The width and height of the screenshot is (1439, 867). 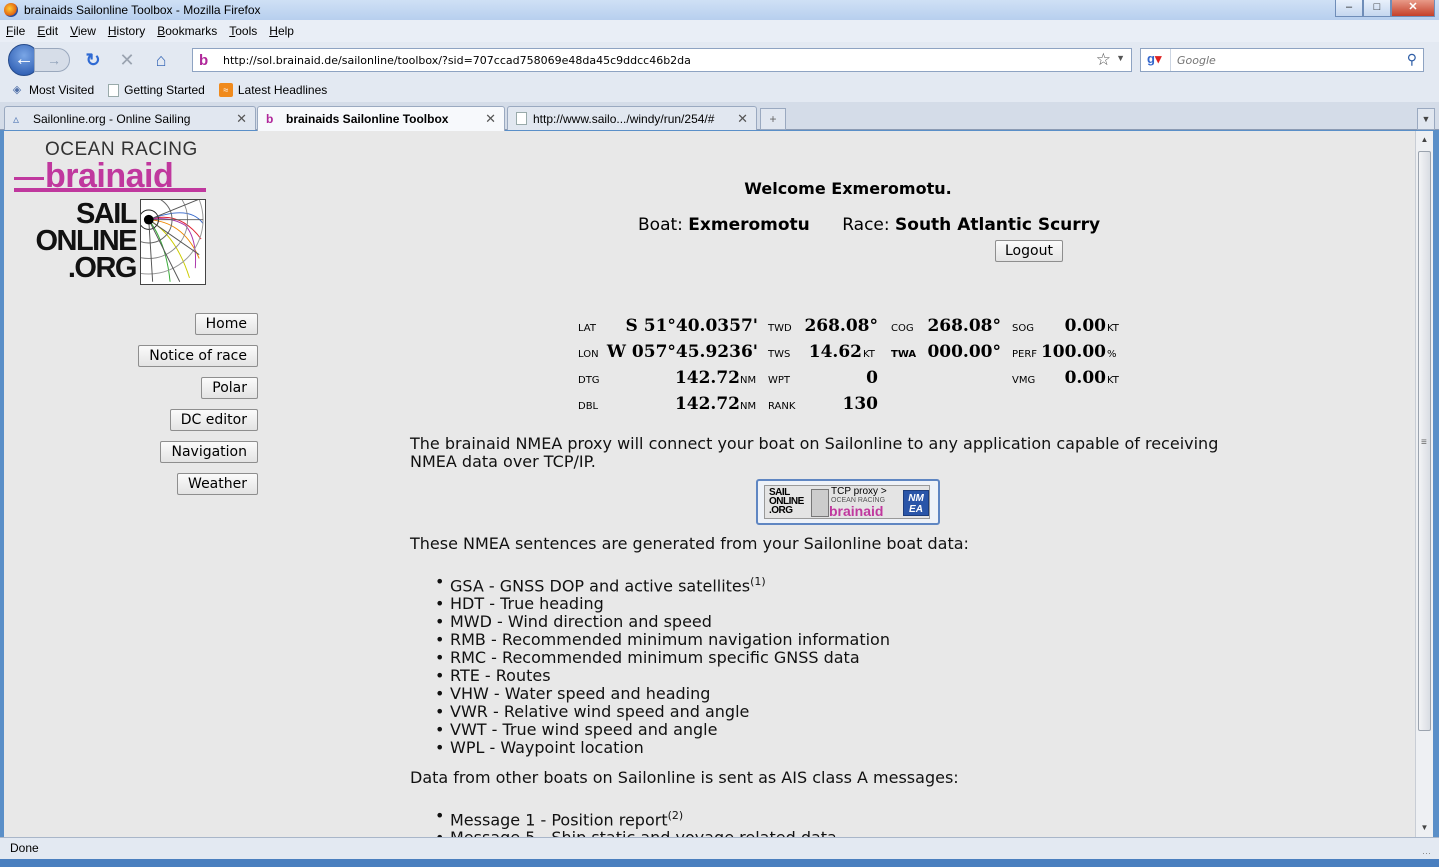 What do you see at coordinates (1426, 119) in the screenshot?
I see `tab-list-button: ▼` at bounding box center [1426, 119].